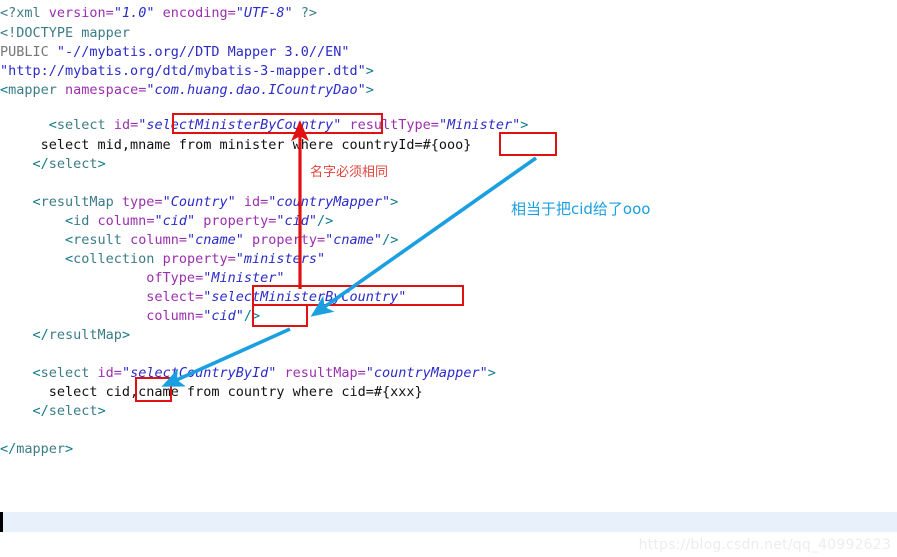  What do you see at coordinates (524, 125) in the screenshot?
I see `select-minister-open-close: >` at bounding box center [524, 125].